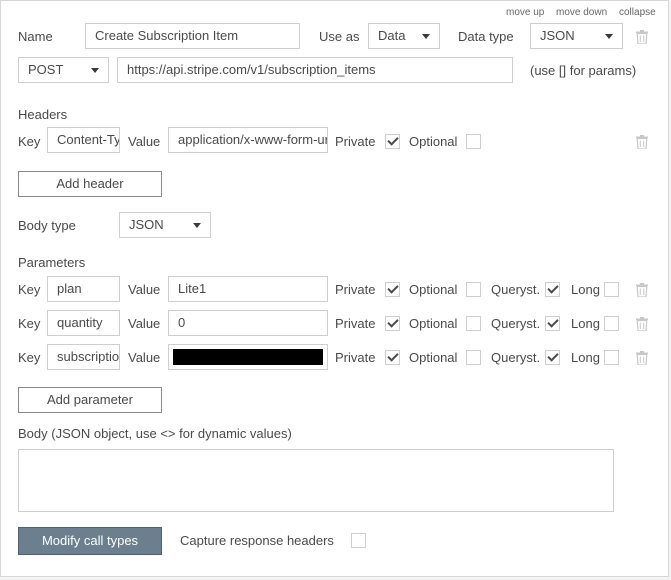 The height and width of the screenshot is (580, 671). What do you see at coordinates (248, 323) in the screenshot?
I see `param-value-input: 0` at bounding box center [248, 323].